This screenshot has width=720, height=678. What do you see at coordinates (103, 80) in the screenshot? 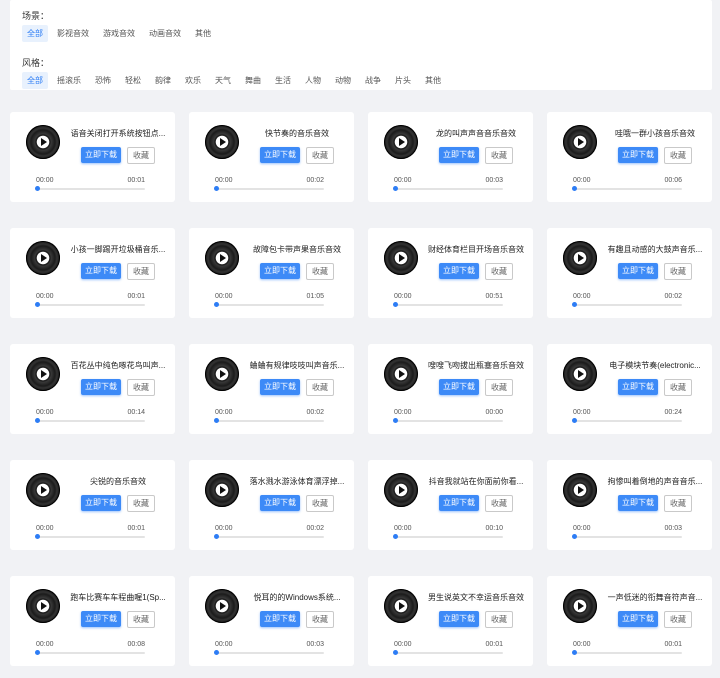
I see `style-chip-horror: 恐怖` at bounding box center [103, 80].